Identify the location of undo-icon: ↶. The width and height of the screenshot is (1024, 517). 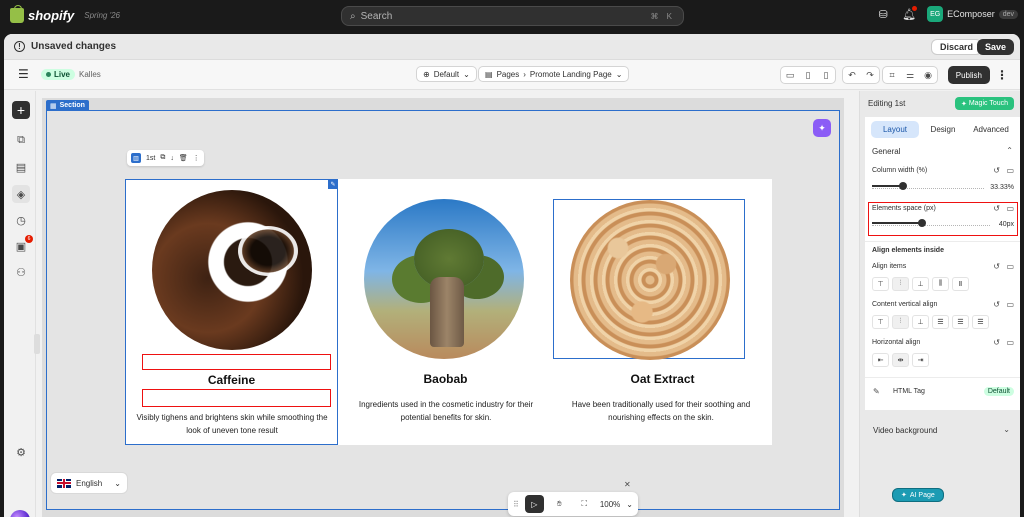
(852, 75).